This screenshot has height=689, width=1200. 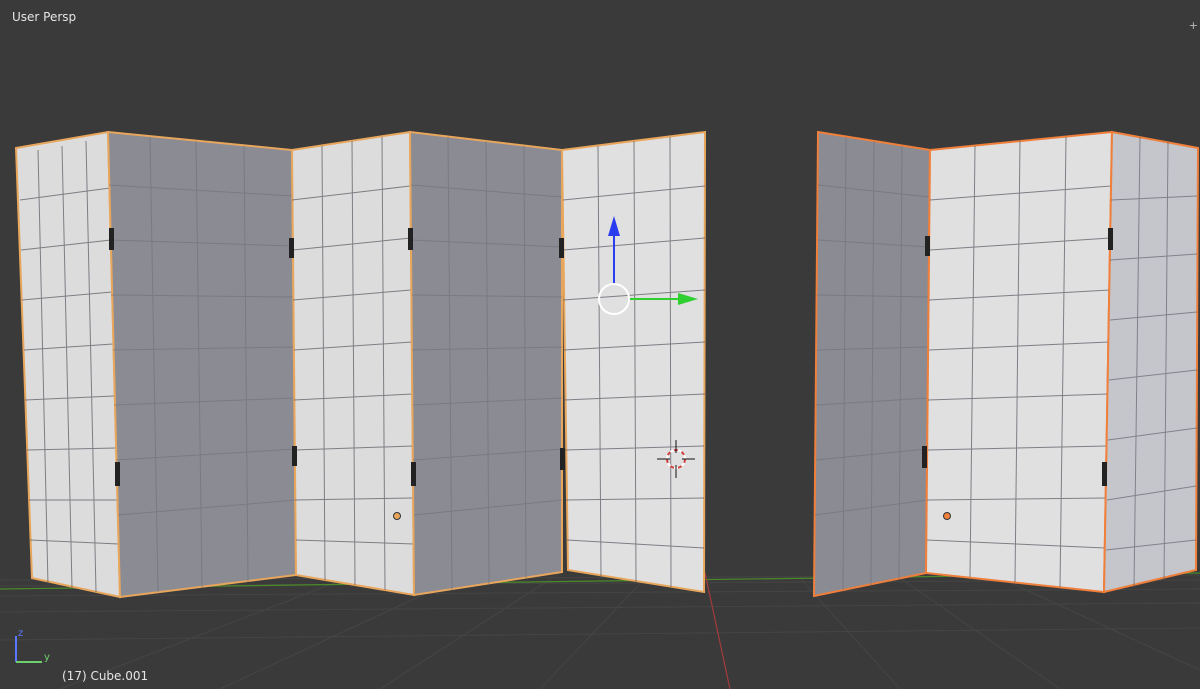 I want to click on corner-widget-icon: +, so click(x=1193, y=25).